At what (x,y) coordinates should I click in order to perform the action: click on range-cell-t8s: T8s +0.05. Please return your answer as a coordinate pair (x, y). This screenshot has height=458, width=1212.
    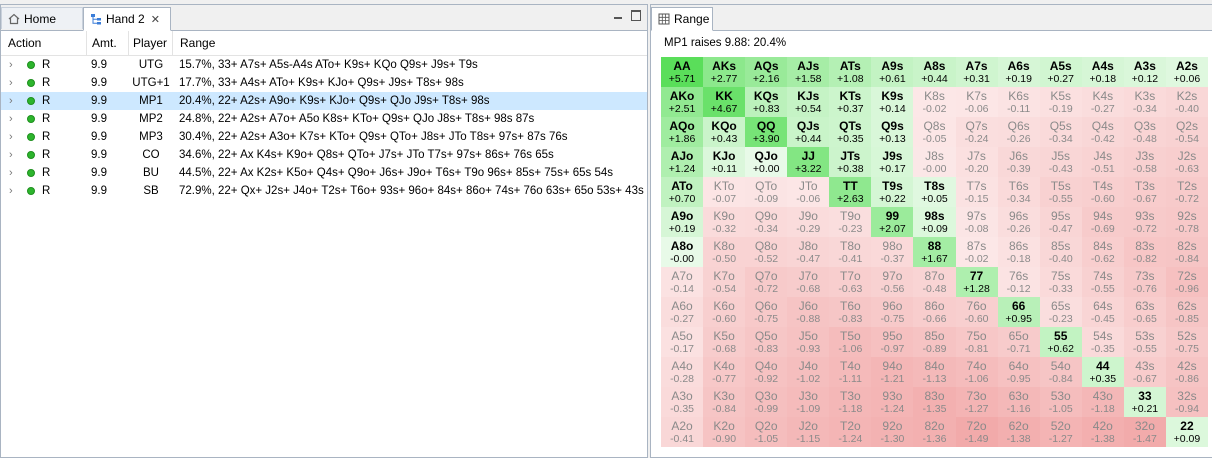
    Looking at the image, I should click on (934, 192).